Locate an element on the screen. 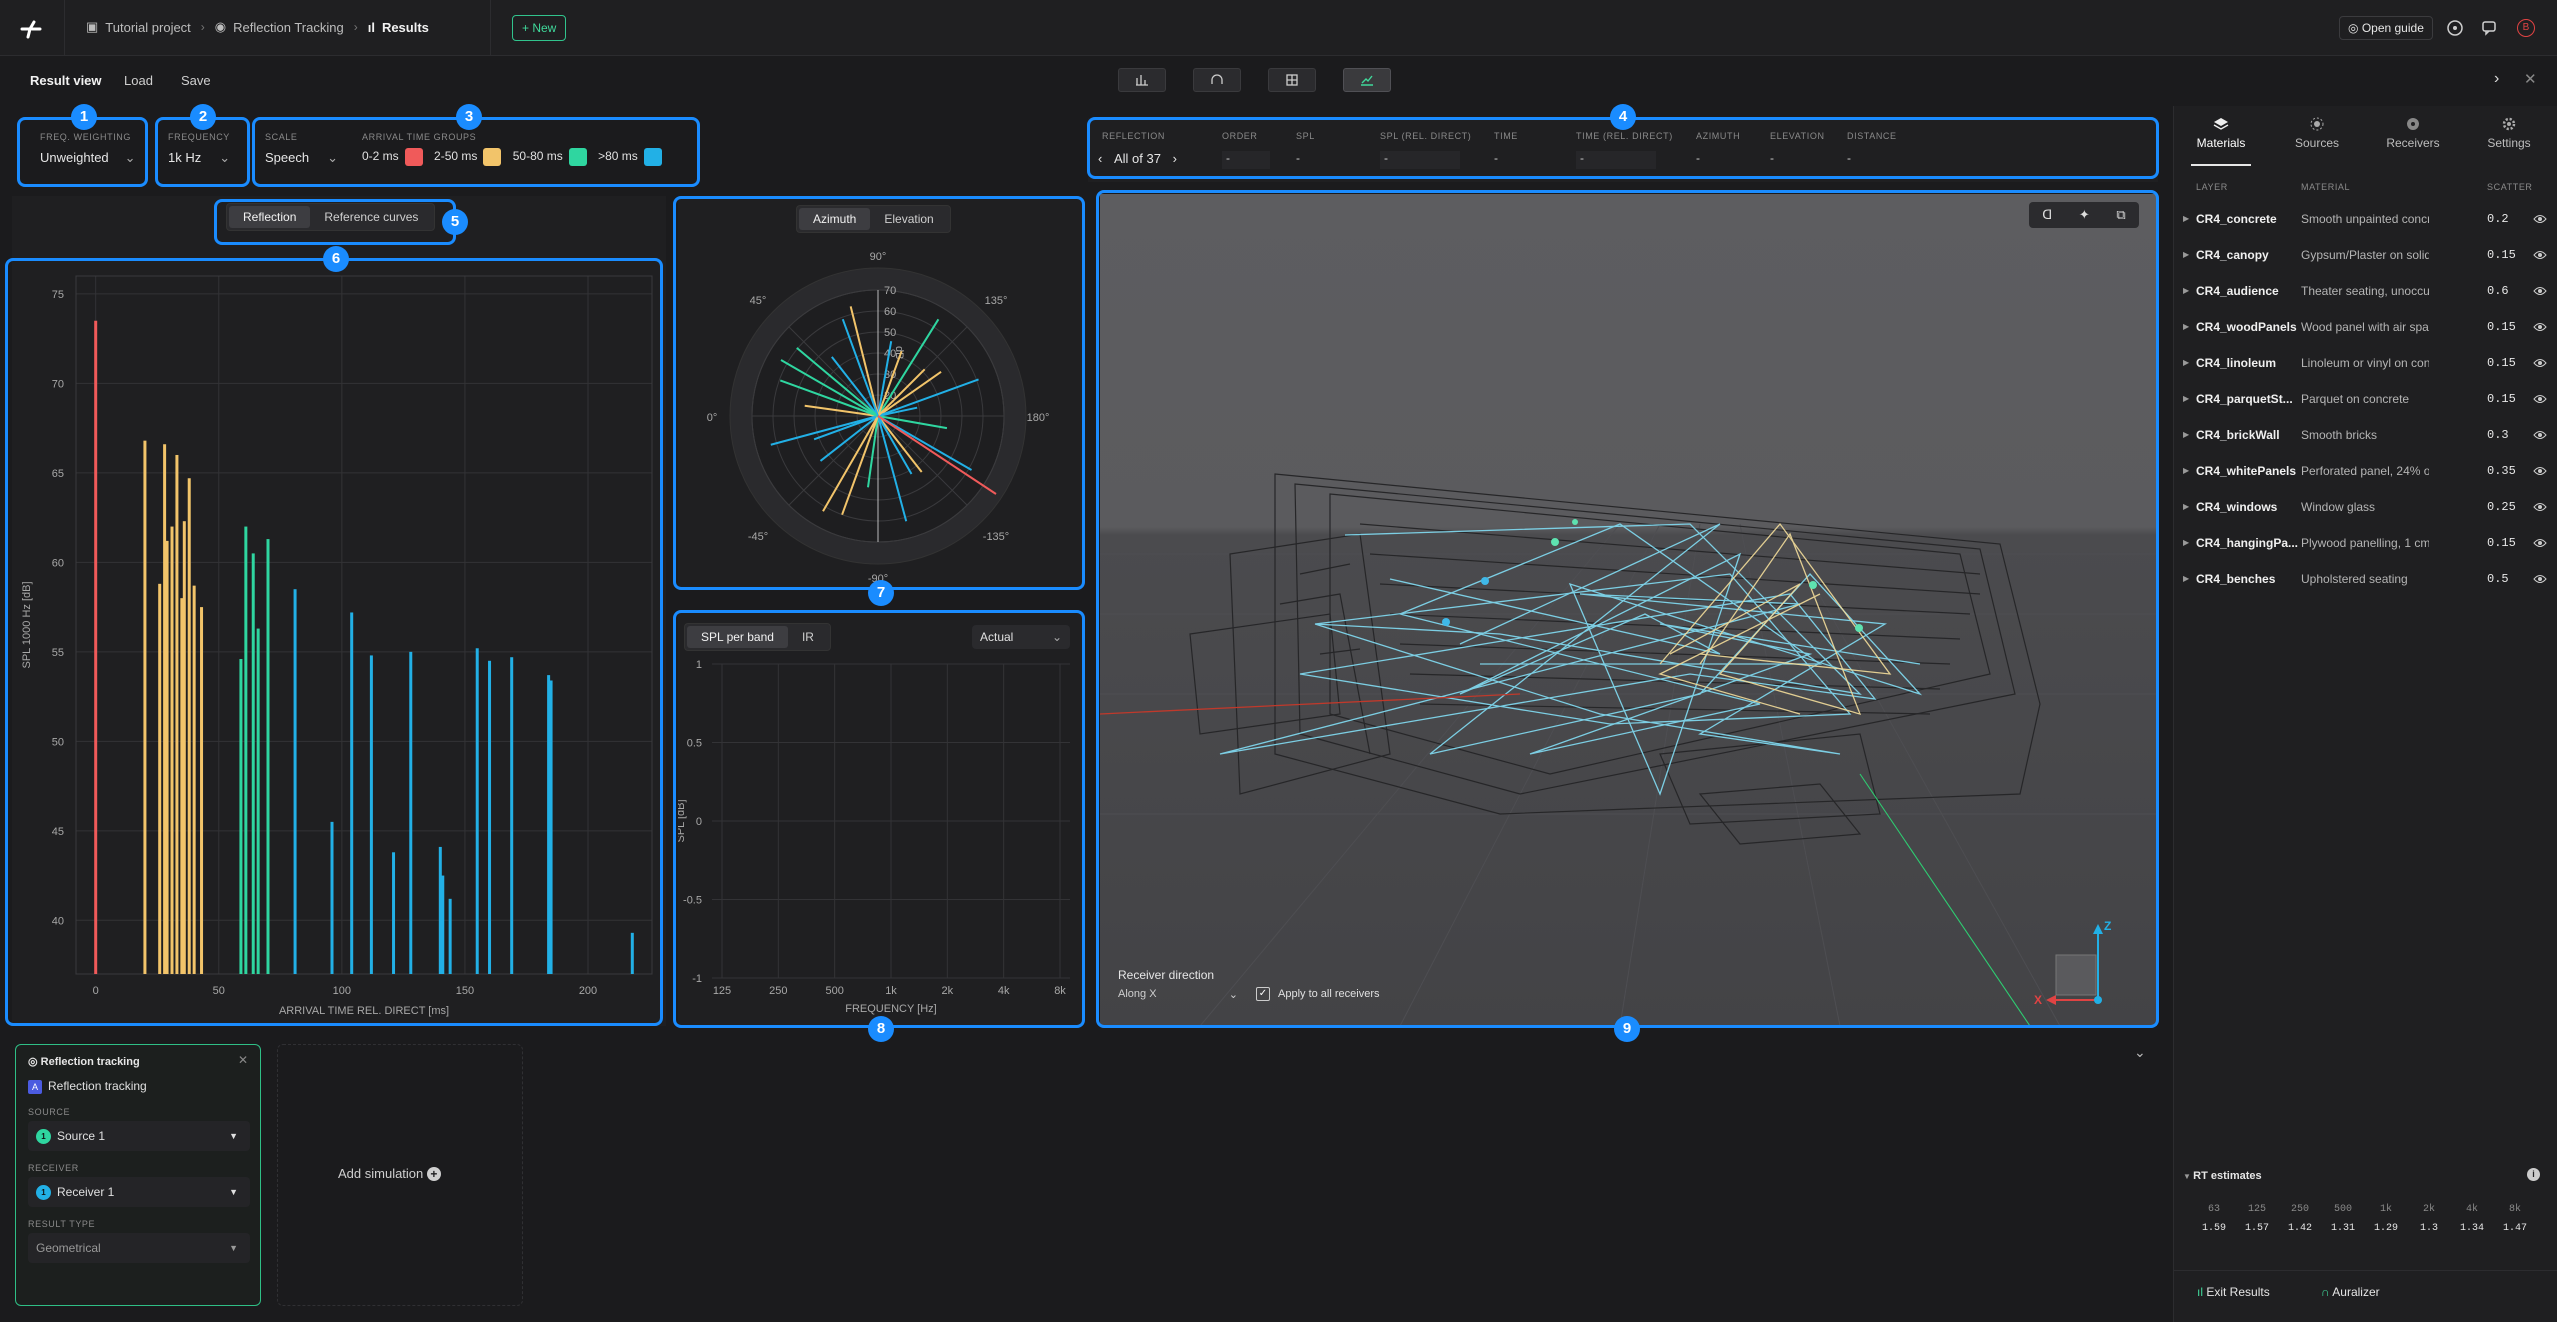  headphones-icon is located at coordinates (1217, 79).